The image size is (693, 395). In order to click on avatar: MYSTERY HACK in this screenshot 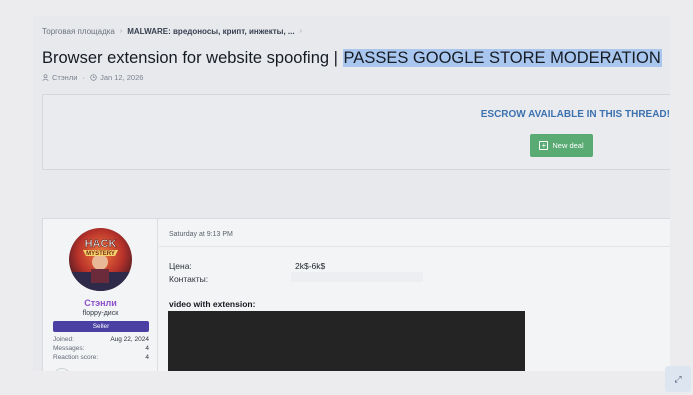, I will do `click(100, 259)`.